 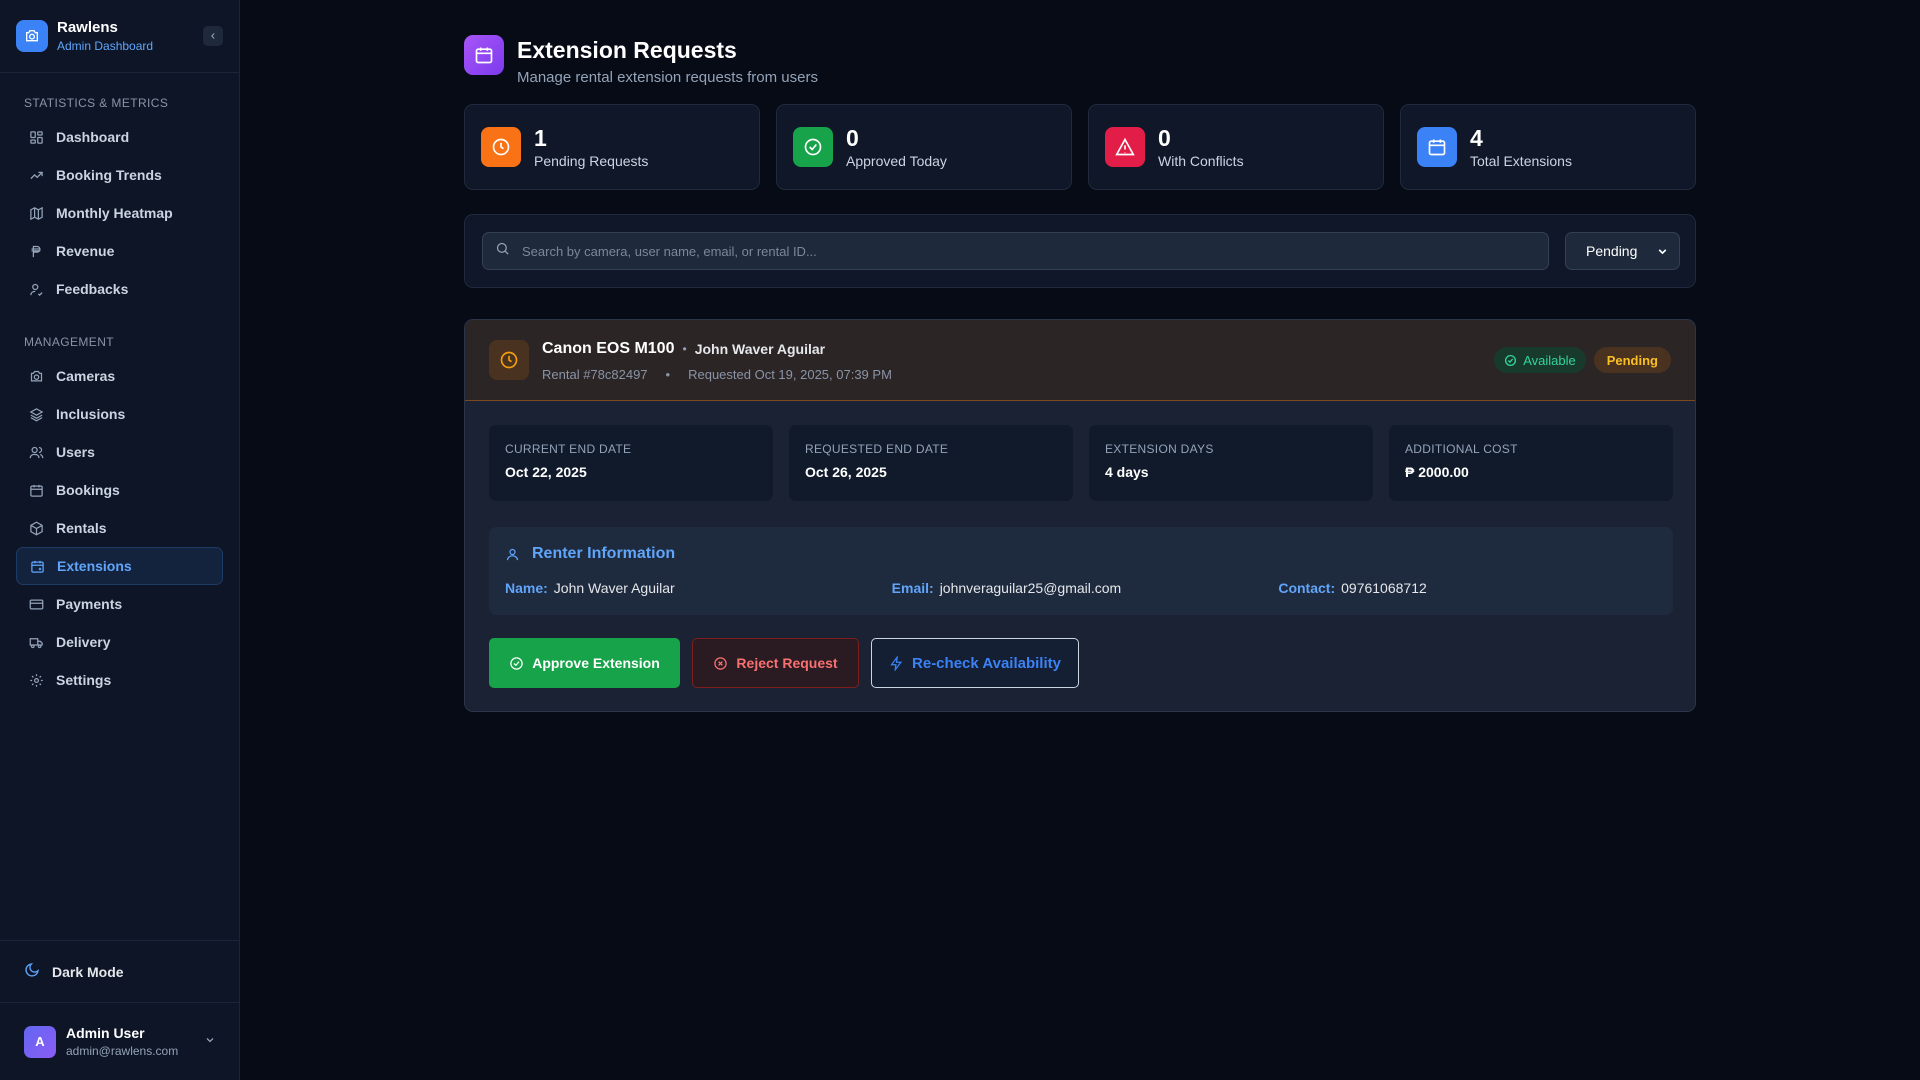 I want to click on sidebar-item-label: Cameras, so click(x=86, y=376).